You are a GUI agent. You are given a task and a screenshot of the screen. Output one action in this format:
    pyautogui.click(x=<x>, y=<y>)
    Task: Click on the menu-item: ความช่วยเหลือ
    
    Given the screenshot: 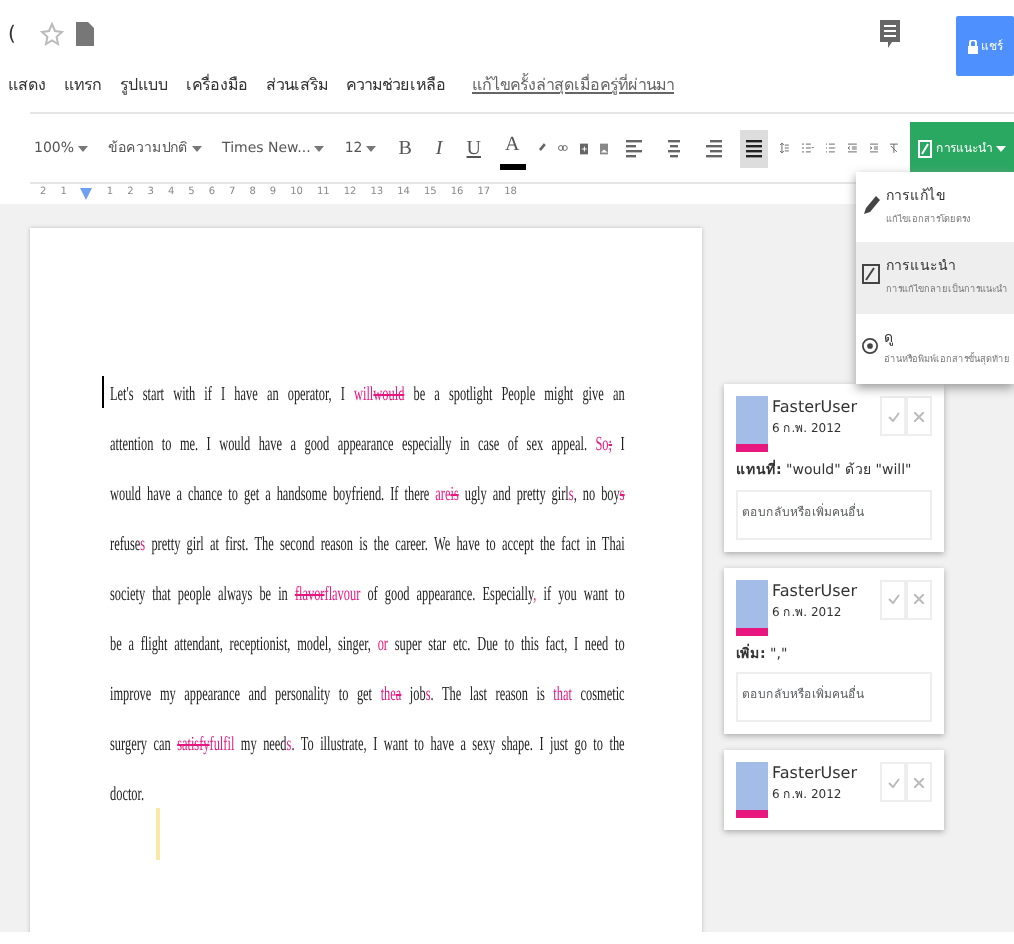 What is the action you would take?
    pyautogui.click(x=396, y=86)
    